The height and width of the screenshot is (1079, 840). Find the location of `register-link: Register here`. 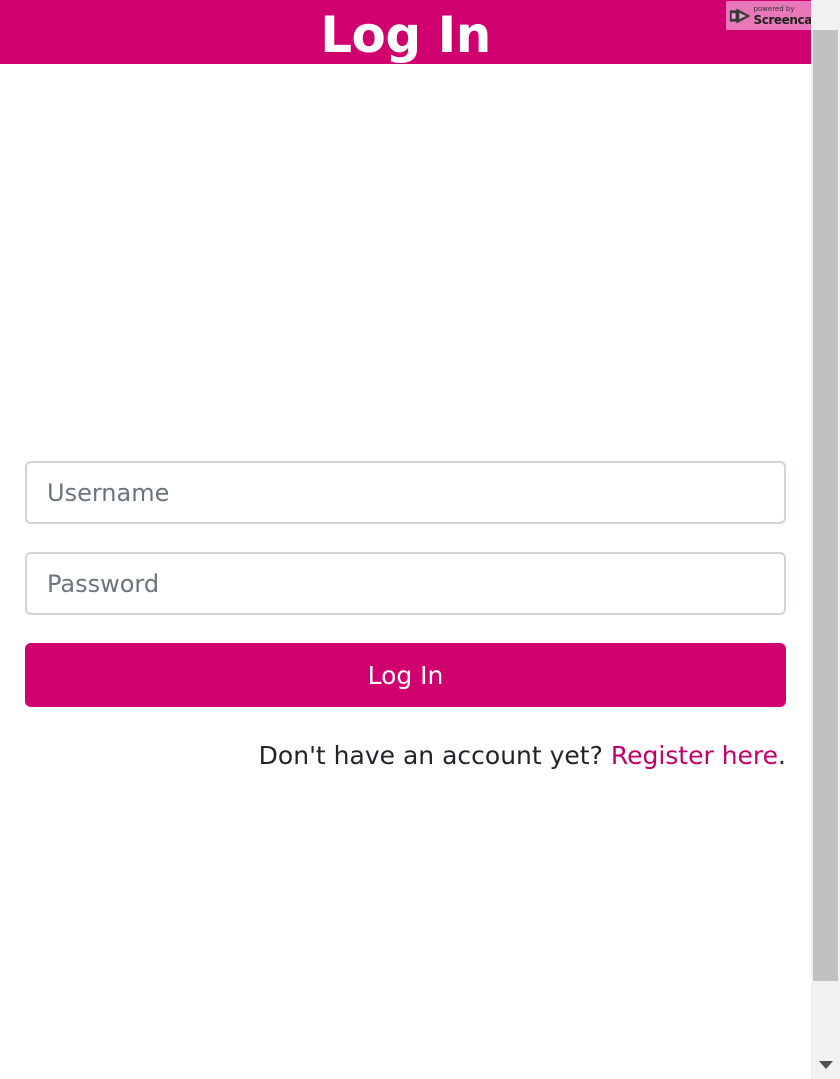

register-link: Register here is located at coordinates (694, 755).